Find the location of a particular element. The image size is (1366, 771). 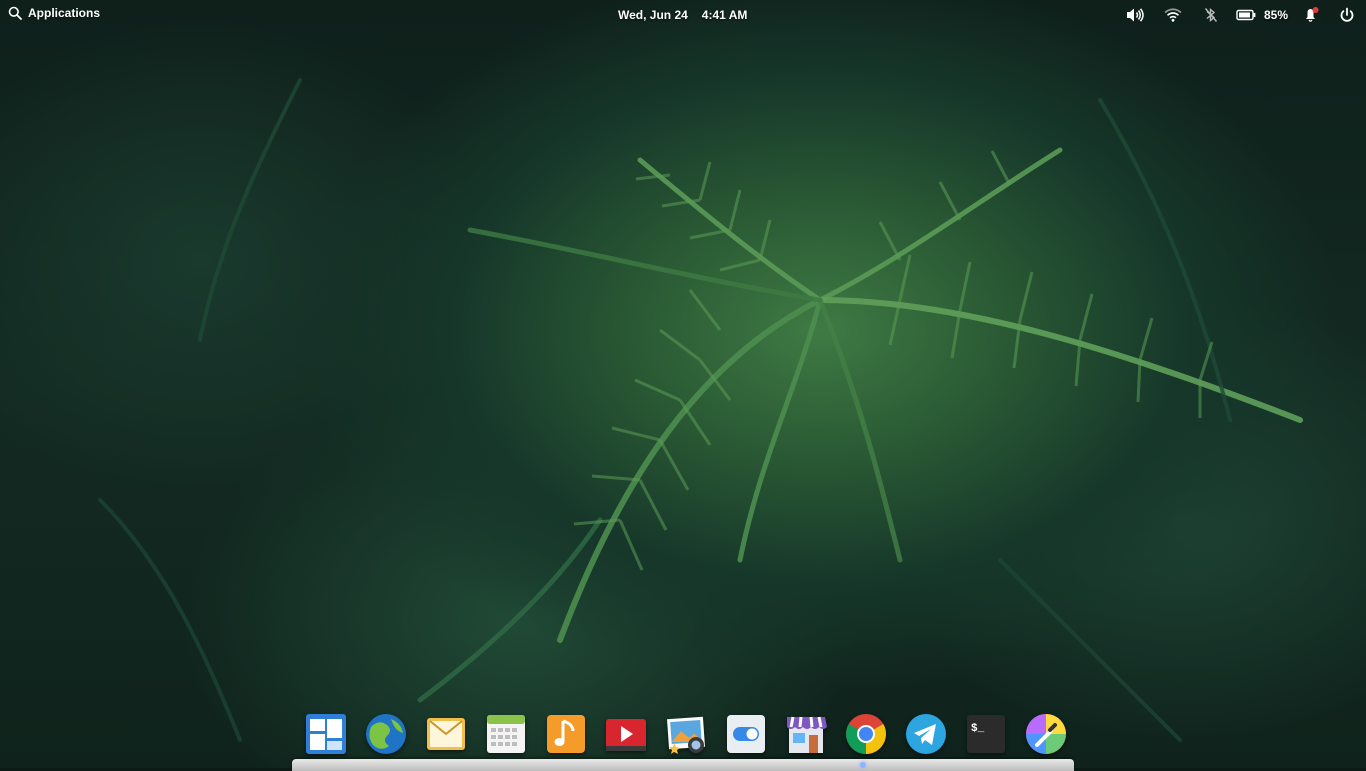

dock-item-calendar is located at coordinates (506, 733).